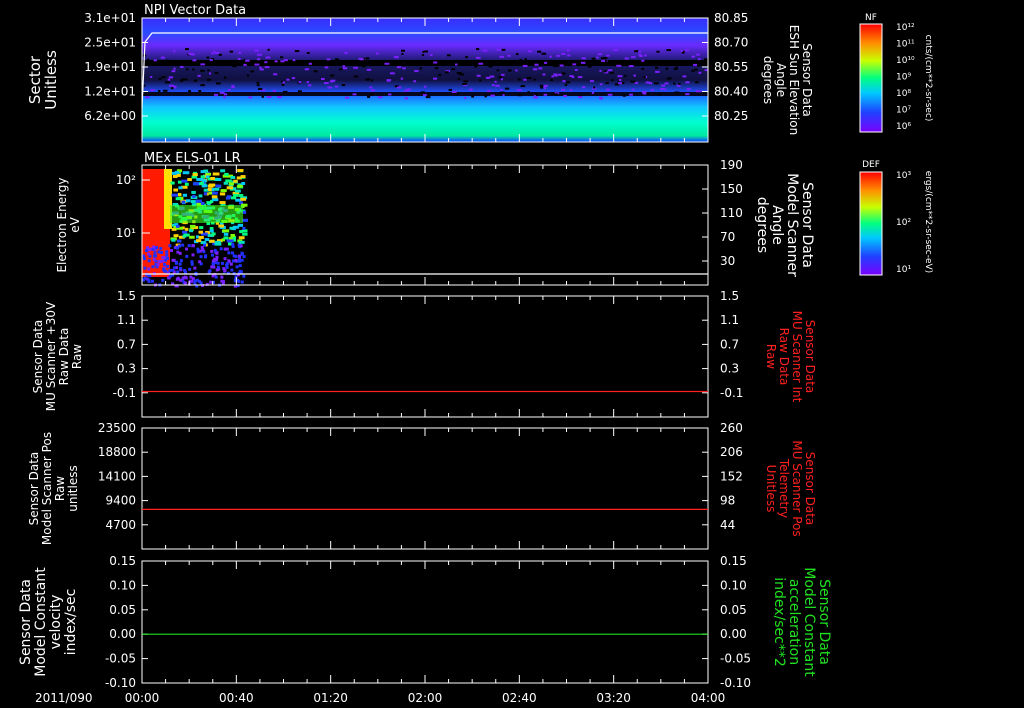  I want to click on ylabel-right: Sensor DataModel ScannerAngledegrees, so click(784, 225).